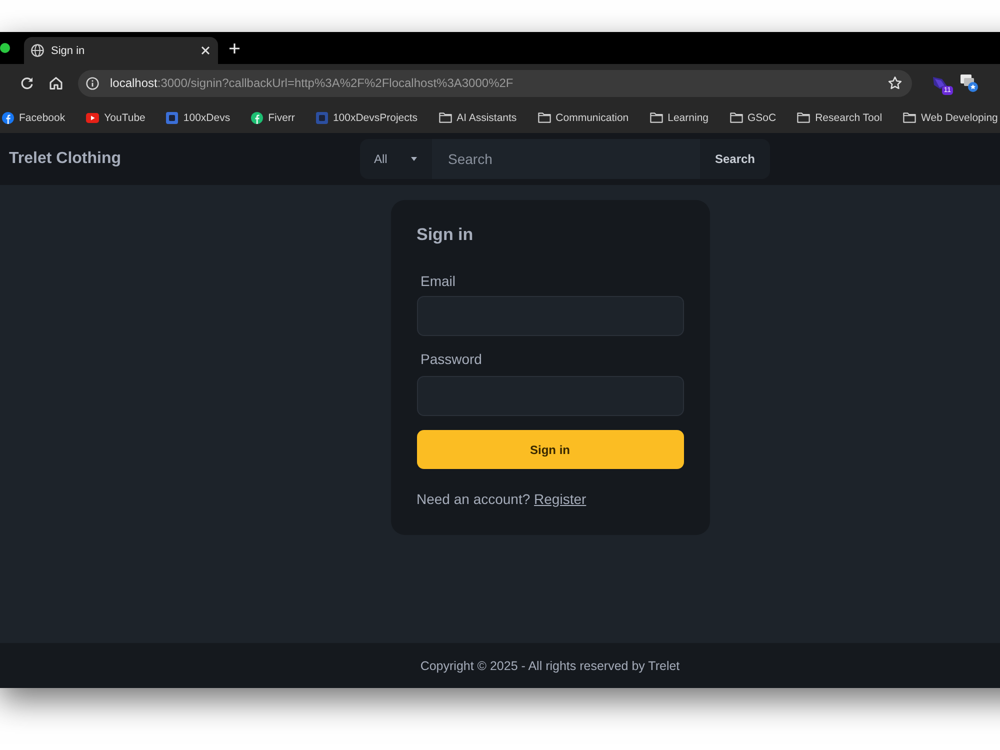  What do you see at coordinates (56, 83) in the screenshot?
I see `home-icon` at bounding box center [56, 83].